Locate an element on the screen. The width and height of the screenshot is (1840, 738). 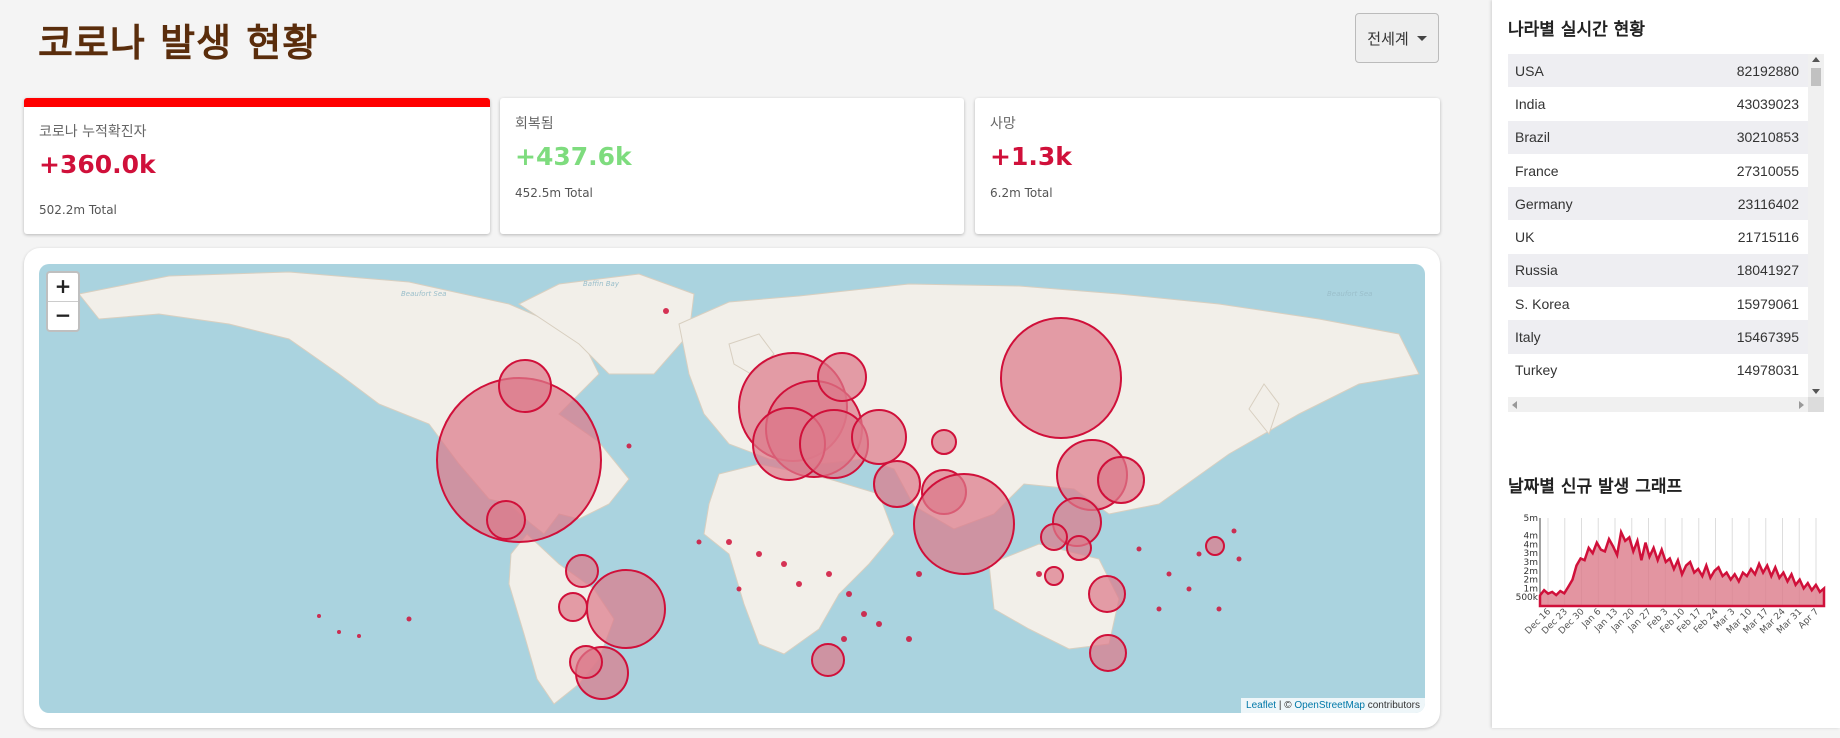
country-row: UK 21715116 is located at coordinates (1658, 236).